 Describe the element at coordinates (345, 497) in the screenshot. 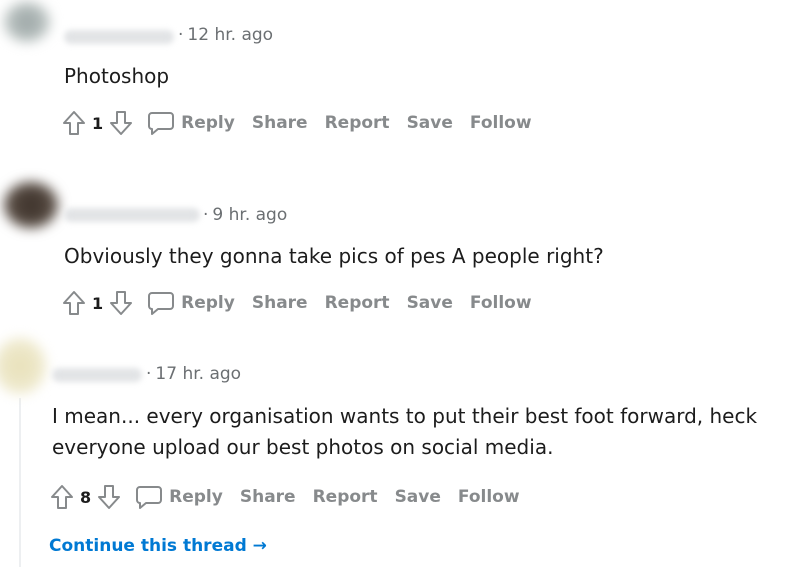

I see `report-button: Report` at that location.